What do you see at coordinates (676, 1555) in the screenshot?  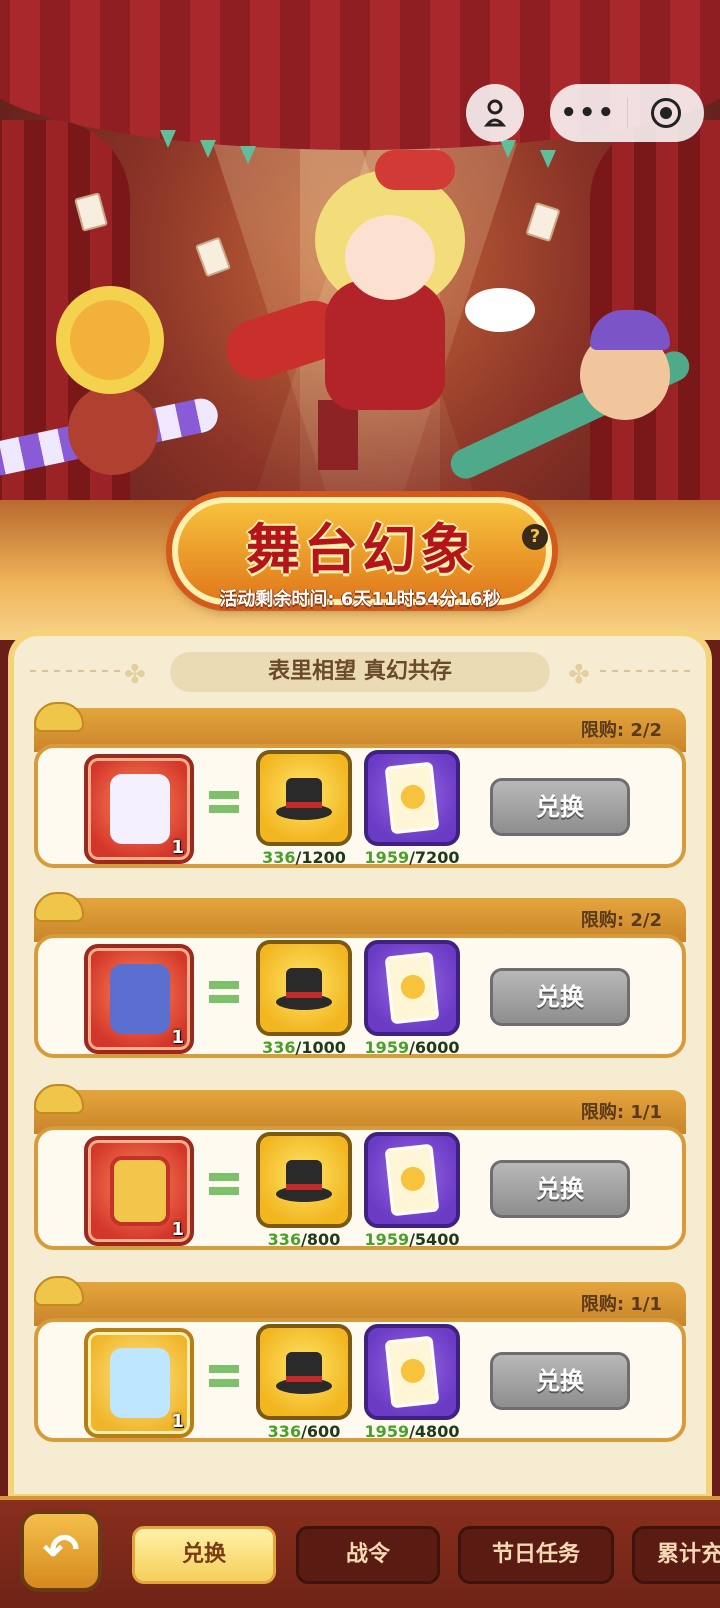 I see `tab-cumulative-recharge: 累计充` at bounding box center [676, 1555].